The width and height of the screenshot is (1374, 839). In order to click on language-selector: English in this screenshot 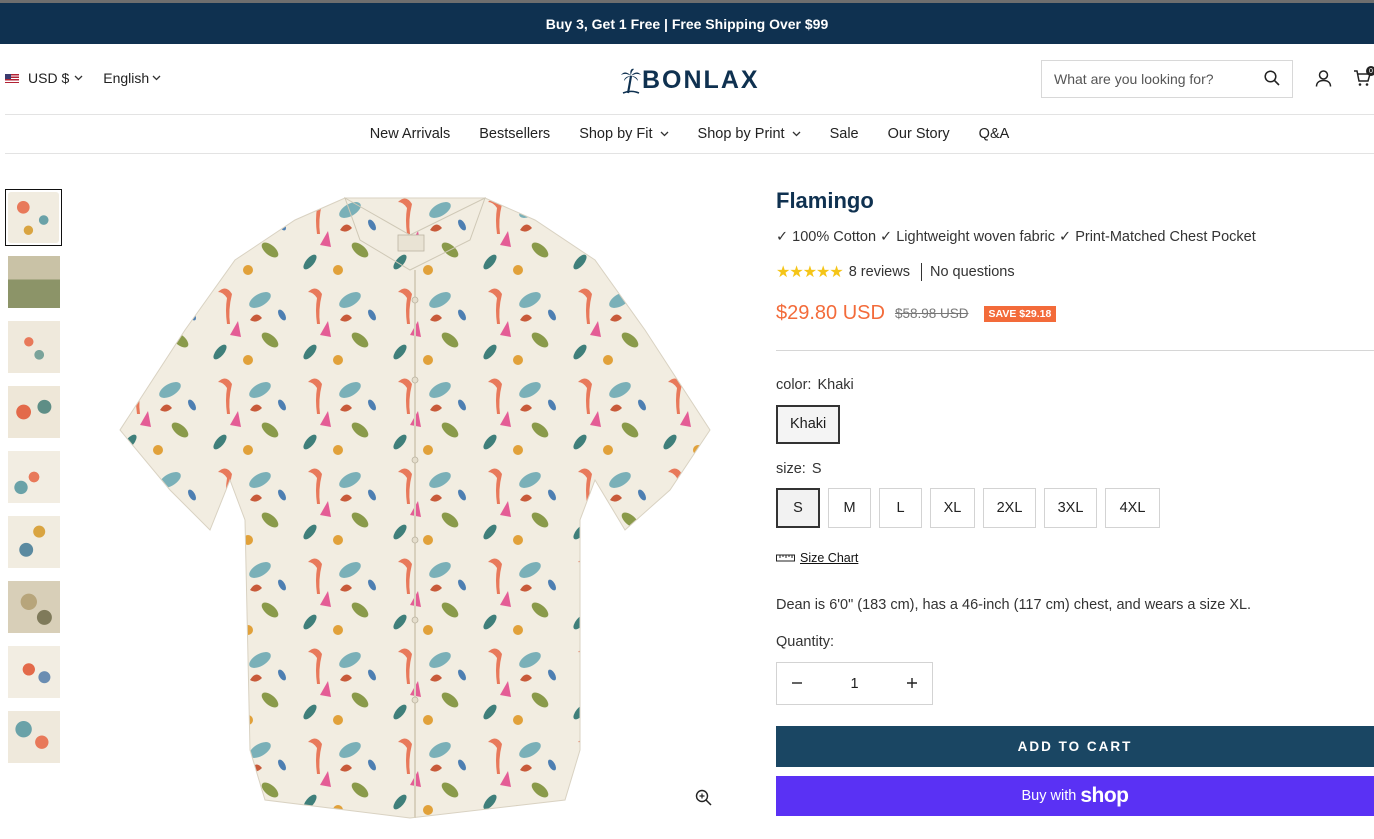, I will do `click(132, 78)`.